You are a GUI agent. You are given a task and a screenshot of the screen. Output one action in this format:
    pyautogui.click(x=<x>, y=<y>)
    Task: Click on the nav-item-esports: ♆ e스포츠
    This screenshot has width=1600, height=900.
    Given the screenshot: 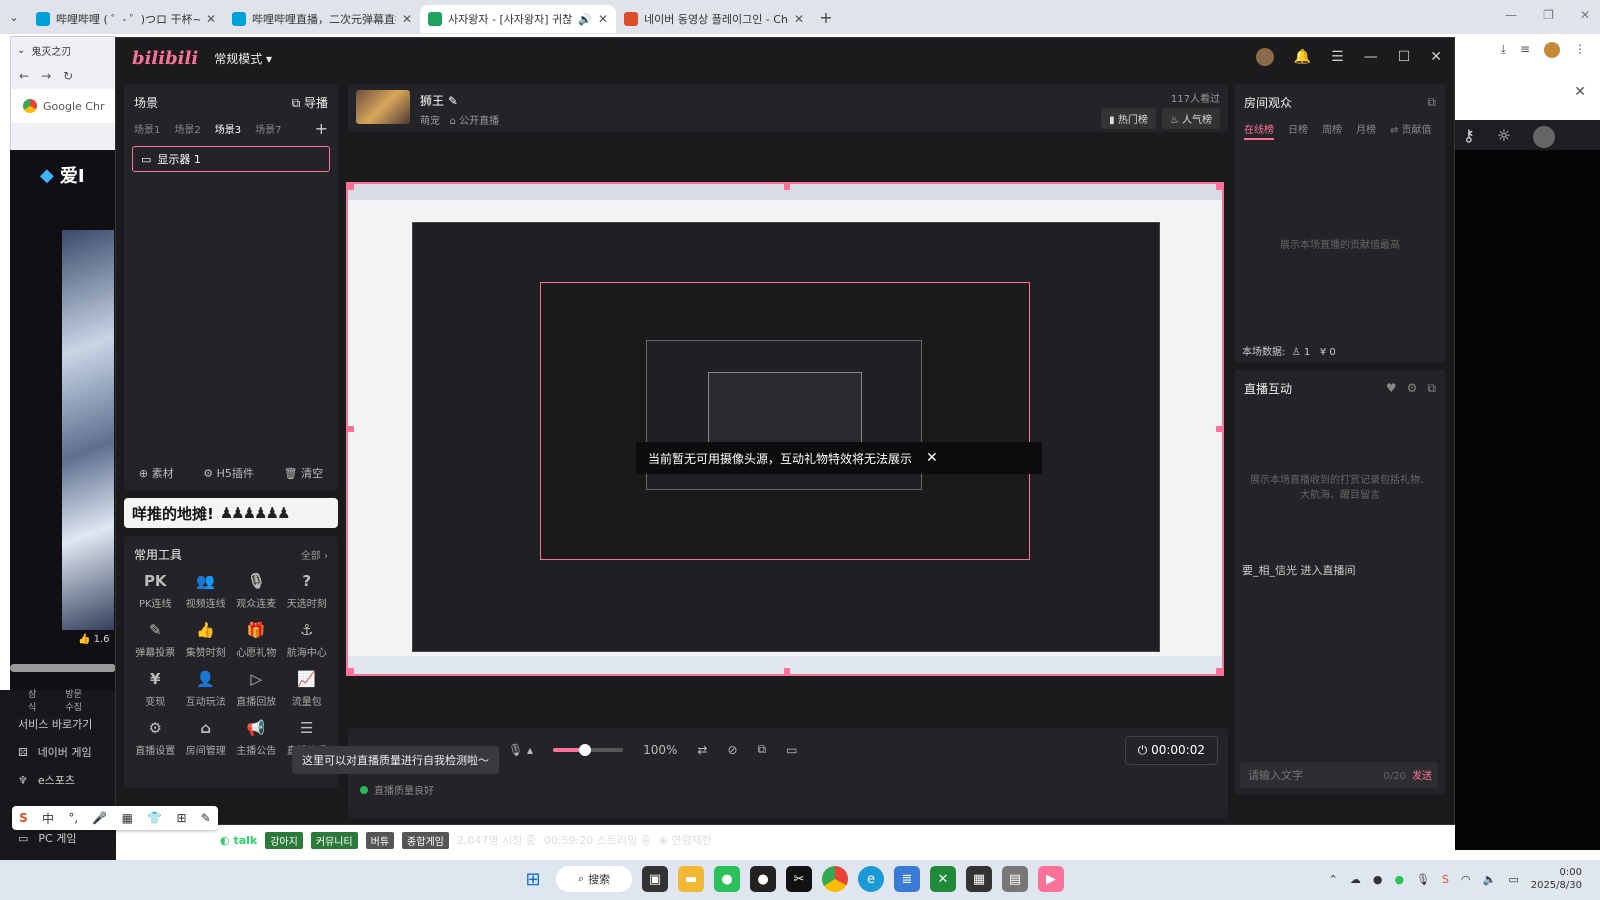 What is the action you would take?
    pyautogui.click(x=58, y=780)
    